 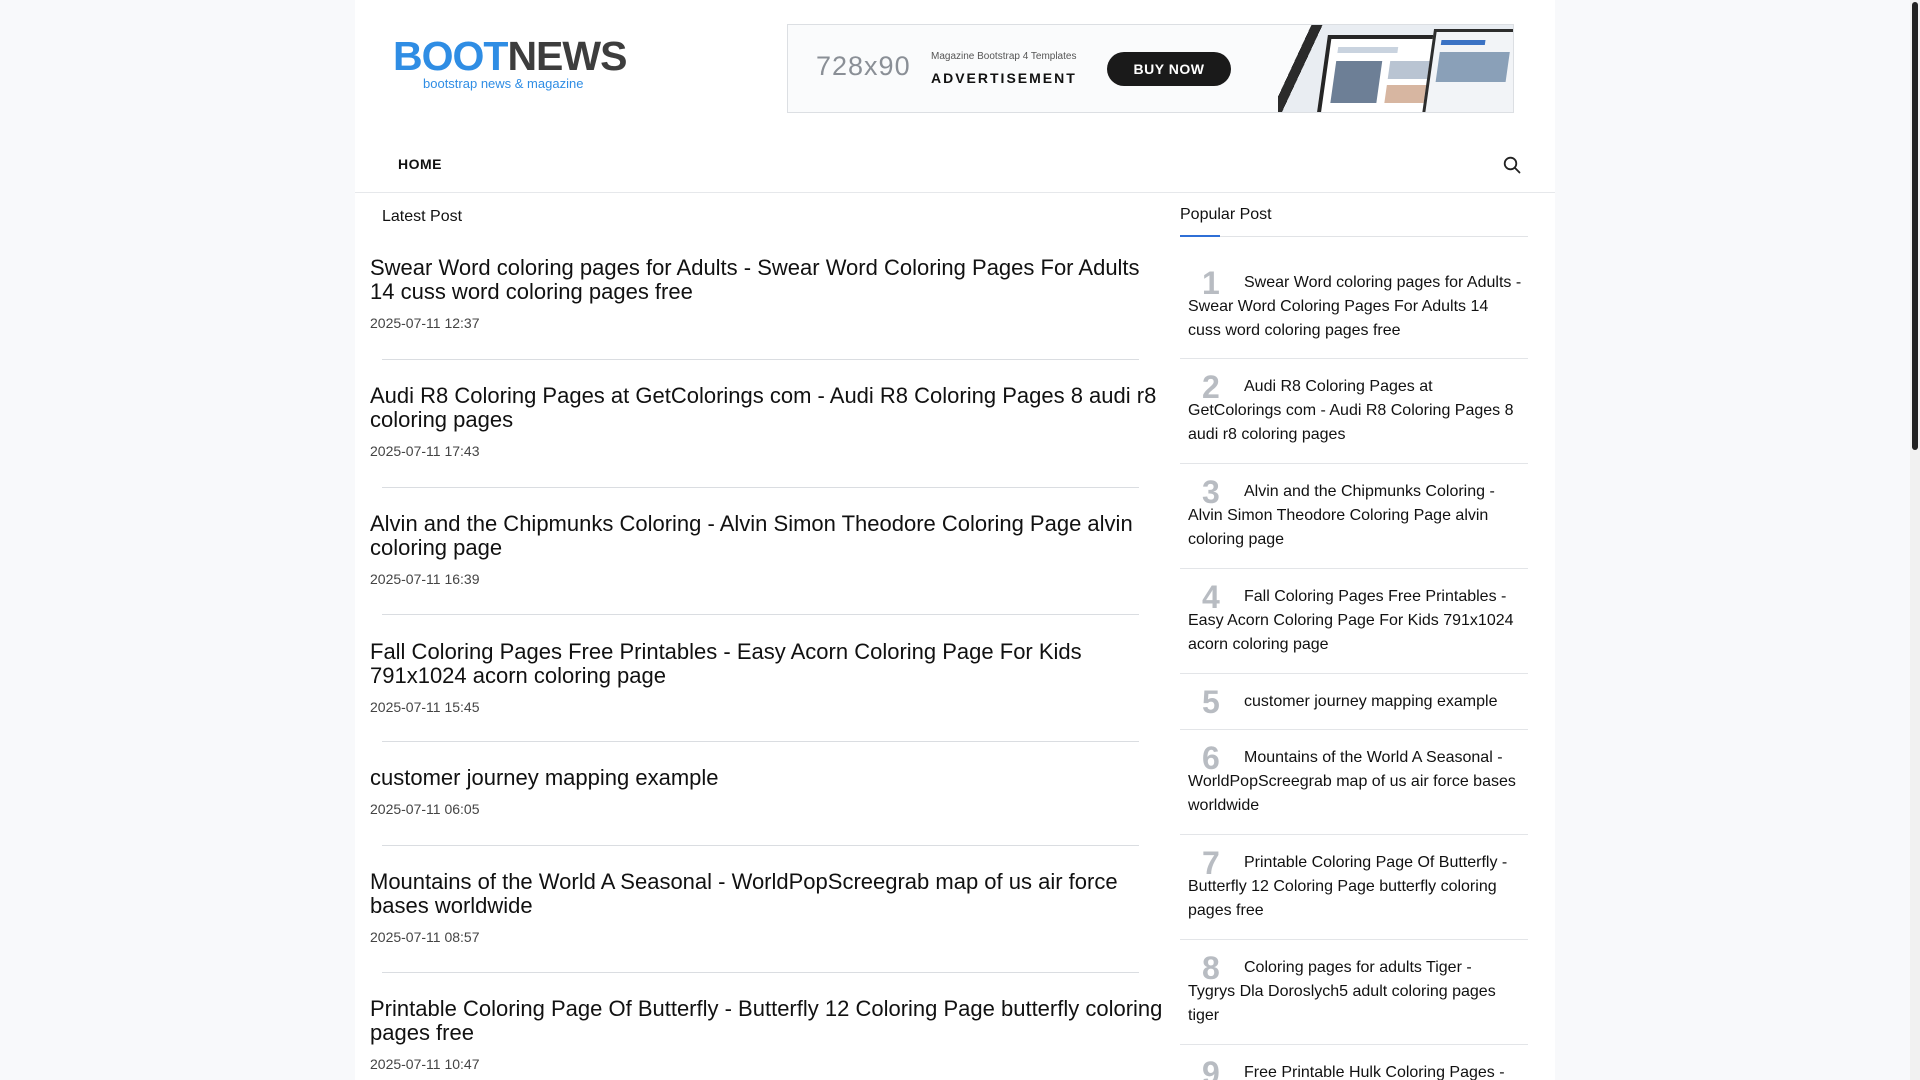 I want to click on popular-rank-number: 2, so click(x=1211, y=387).